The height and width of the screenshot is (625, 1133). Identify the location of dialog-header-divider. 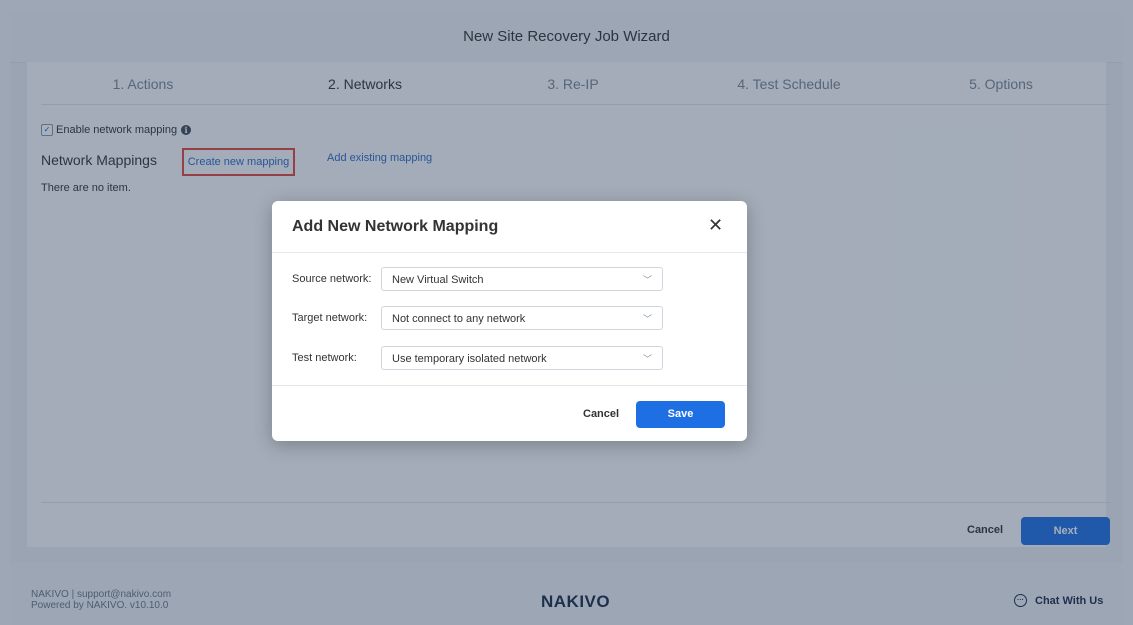
(509, 252).